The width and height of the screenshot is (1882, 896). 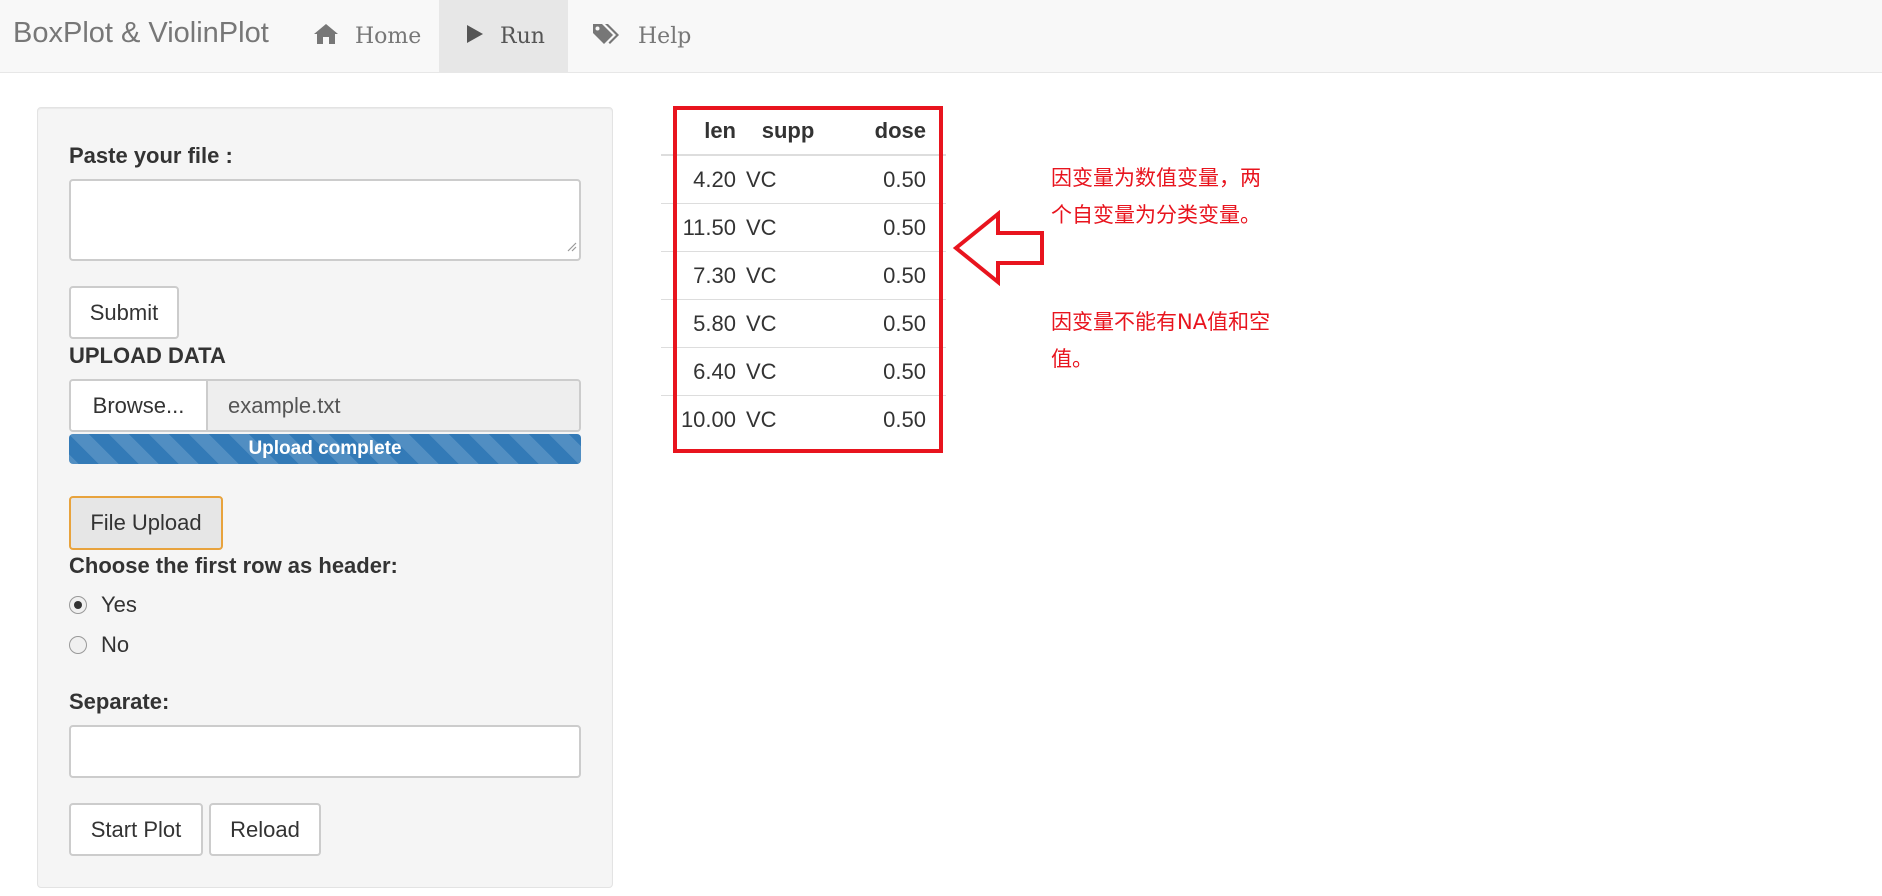 What do you see at coordinates (708, 419) in the screenshot?
I see `cell-len: 10.00` at bounding box center [708, 419].